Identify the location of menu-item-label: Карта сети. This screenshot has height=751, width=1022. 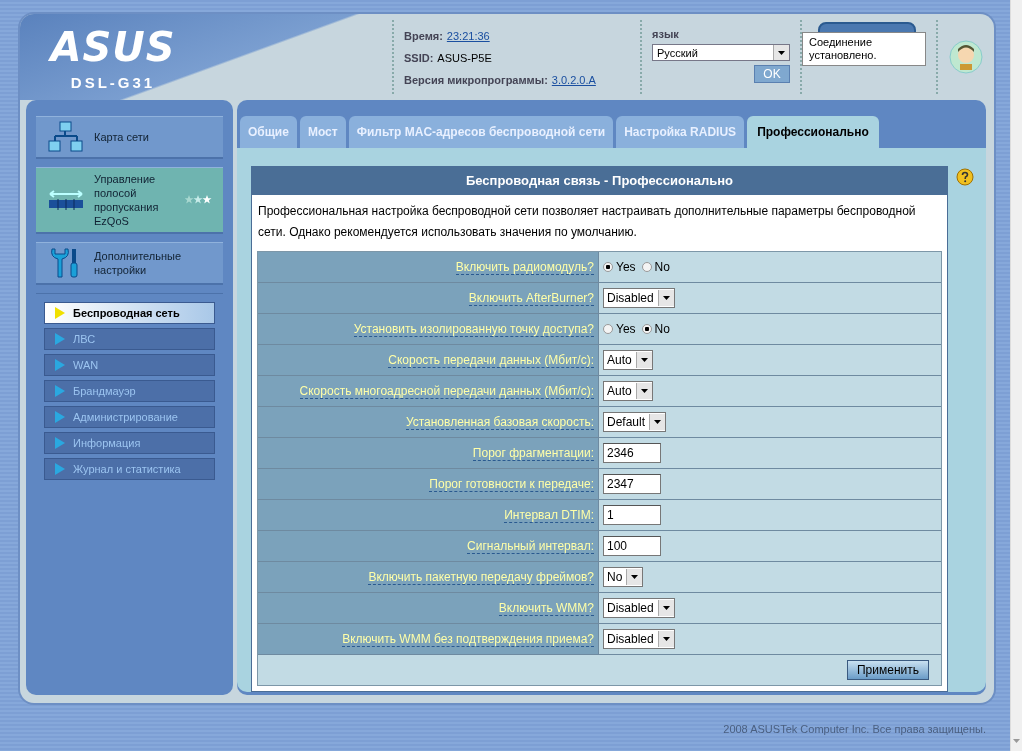
(122, 137).